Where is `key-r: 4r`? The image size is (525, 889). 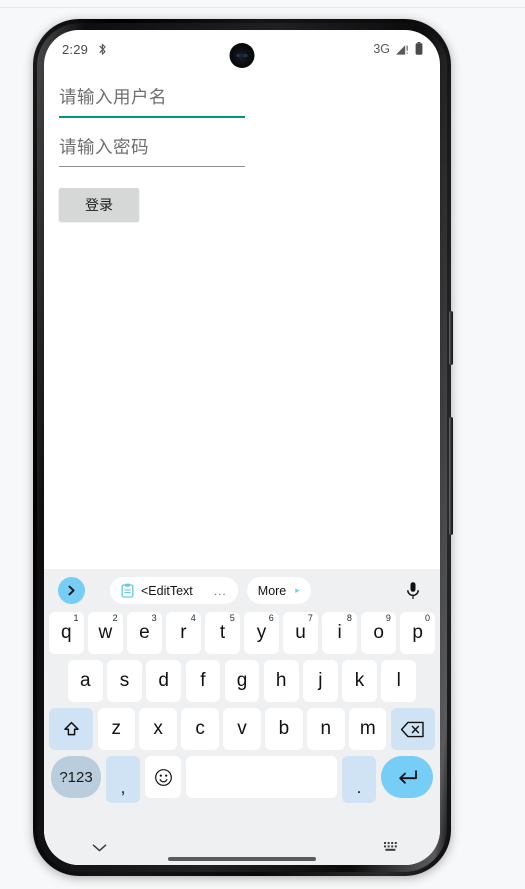
key-r: 4r is located at coordinates (183, 633).